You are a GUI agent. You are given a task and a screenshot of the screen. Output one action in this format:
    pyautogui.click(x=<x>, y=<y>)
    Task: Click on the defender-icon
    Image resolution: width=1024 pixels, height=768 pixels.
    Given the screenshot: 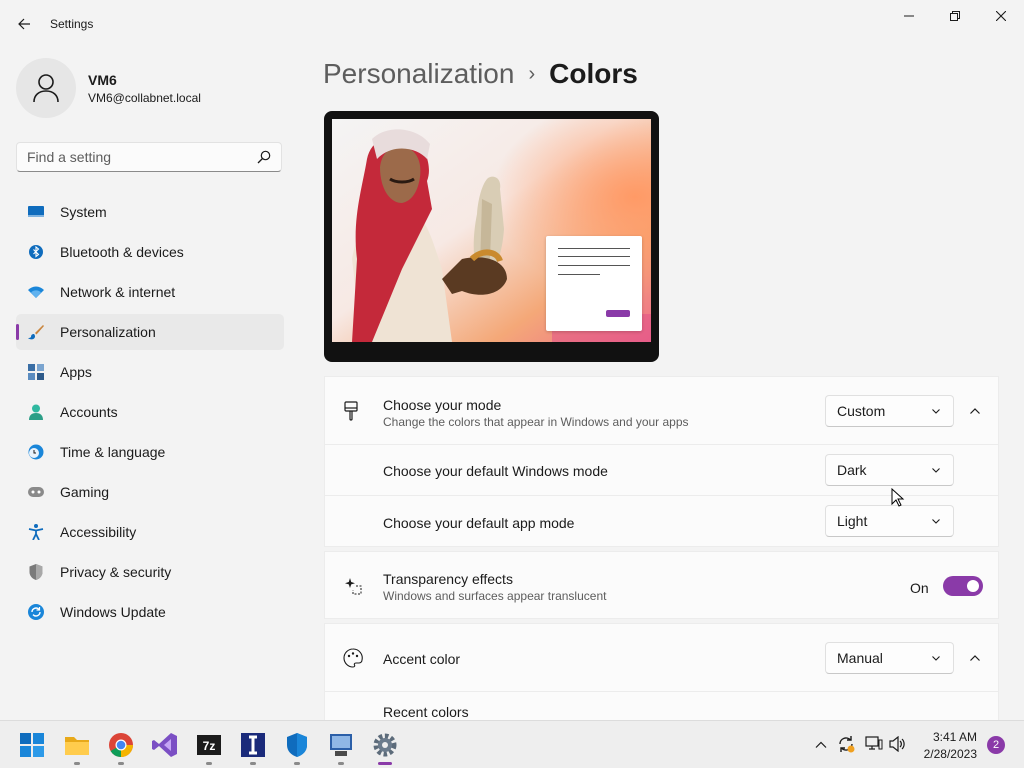 What is the action you would take?
    pyautogui.click(x=297, y=745)
    